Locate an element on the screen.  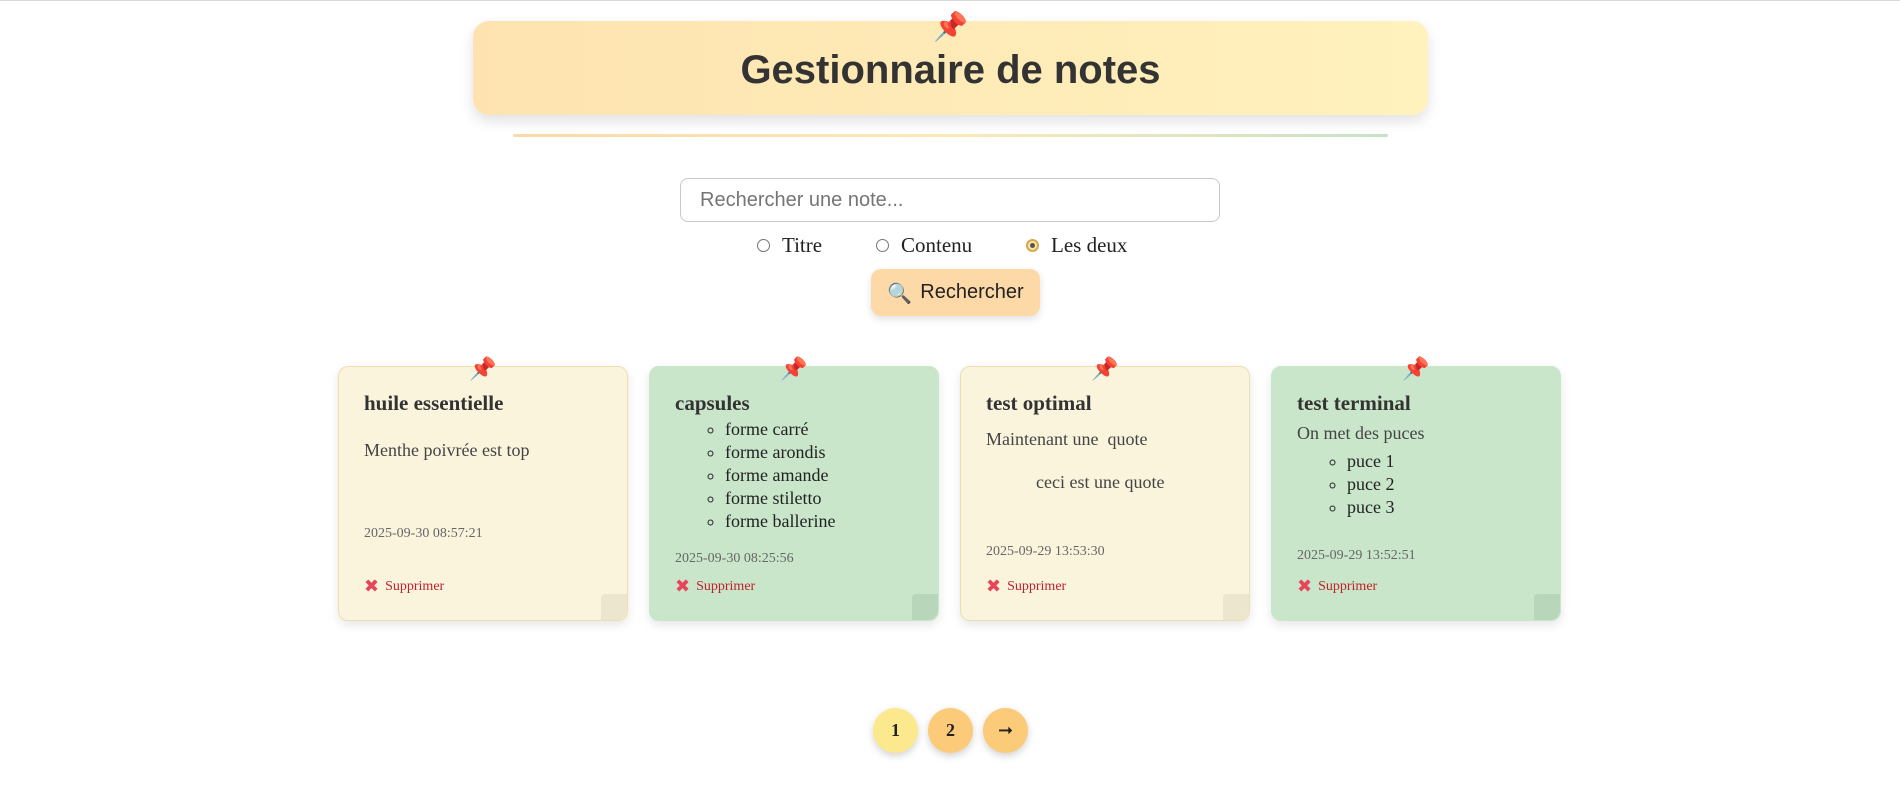
note-date: 2025-09-29 13:53:30 is located at coordinates (1045, 551).